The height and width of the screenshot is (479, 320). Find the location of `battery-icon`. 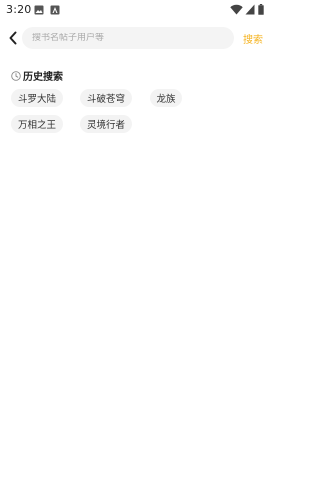

battery-icon is located at coordinates (261, 9).